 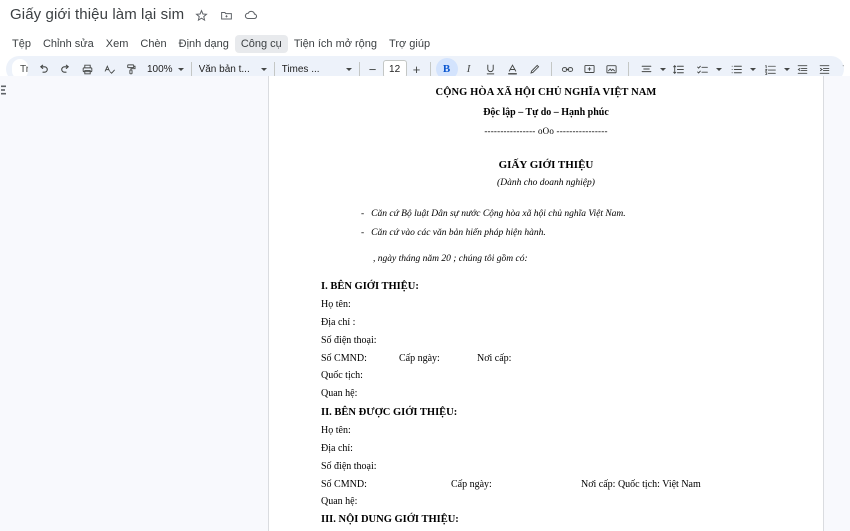 What do you see at coordinates (390, 520) in the screenshot?
I see `section-3-heading: III. NỘI DUNG GIỚI THIỆU:` at bounding box center [390, 520].